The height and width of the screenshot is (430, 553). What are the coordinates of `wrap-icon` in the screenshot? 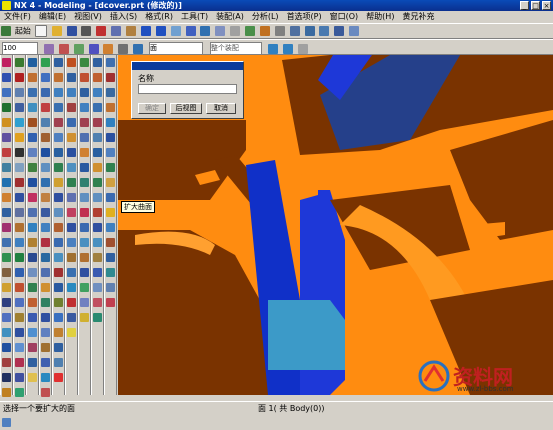 It's located at (19, 332).